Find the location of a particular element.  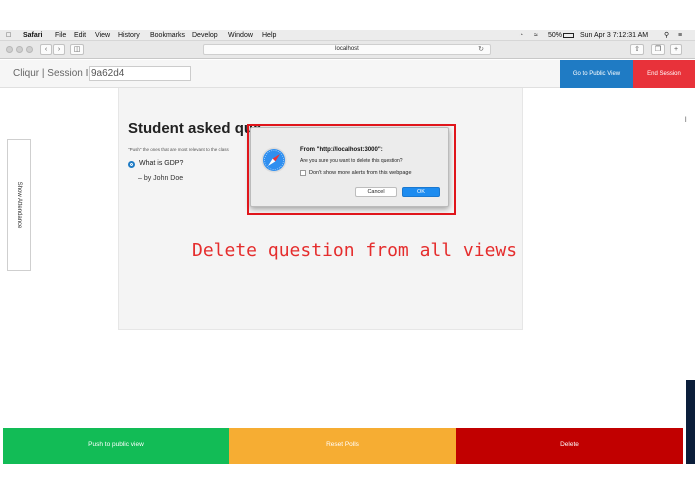

menu-file: File is located at coordinates (60, 35).